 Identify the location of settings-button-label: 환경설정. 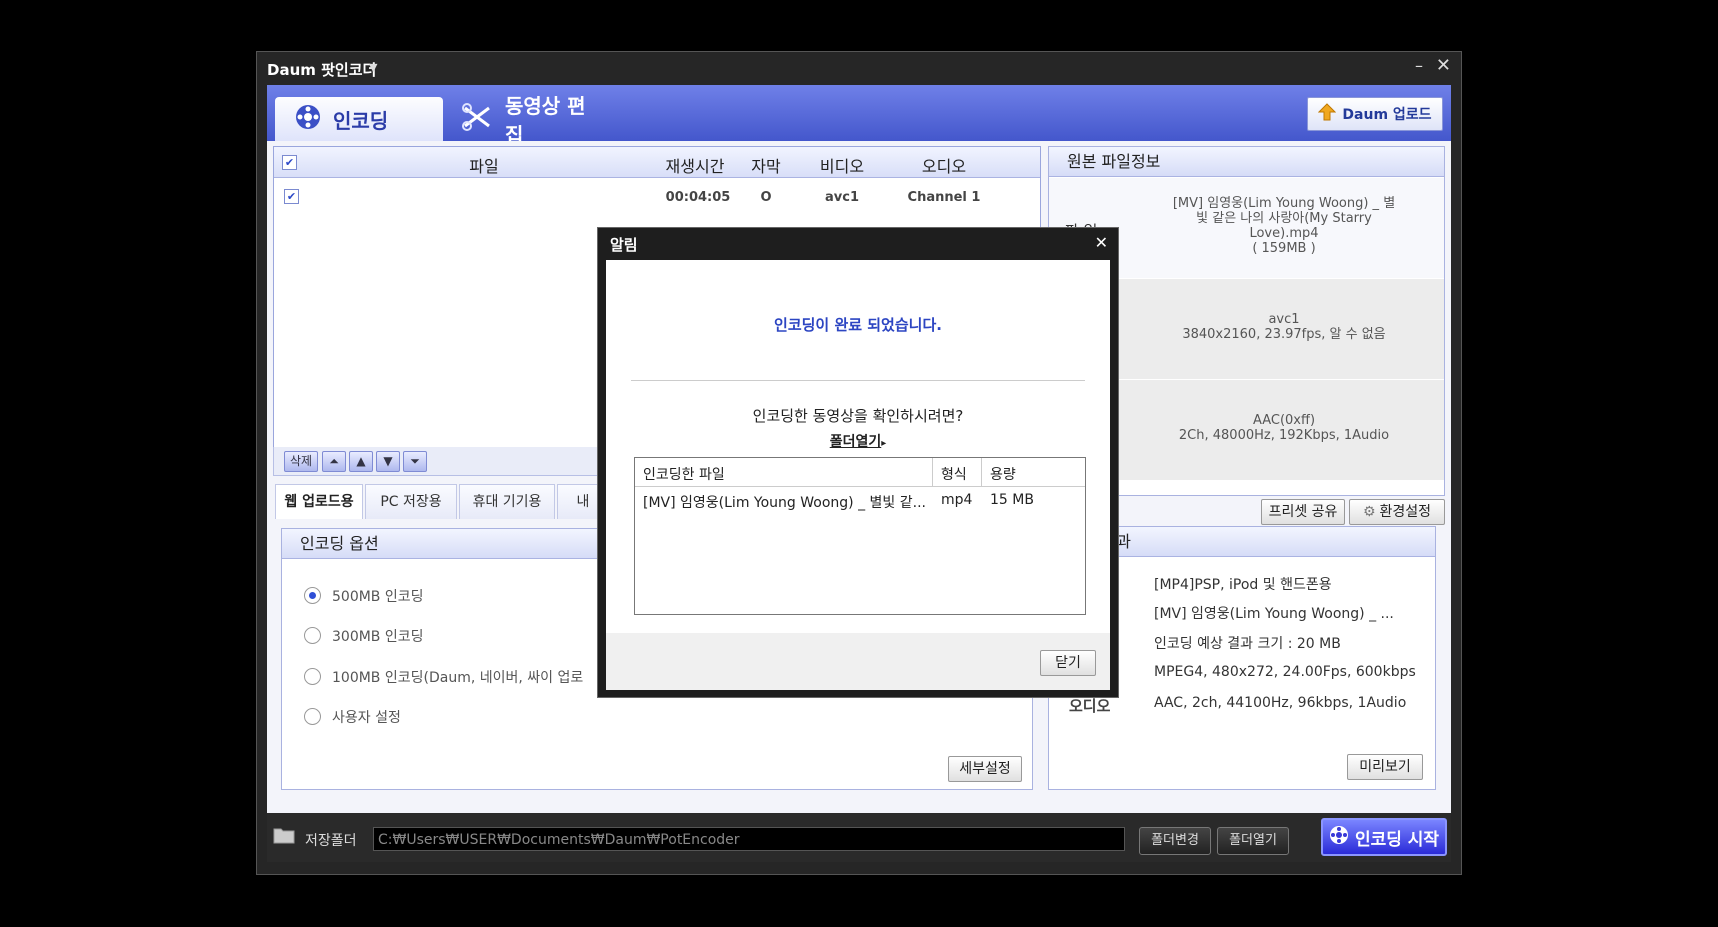
(1405, 512).